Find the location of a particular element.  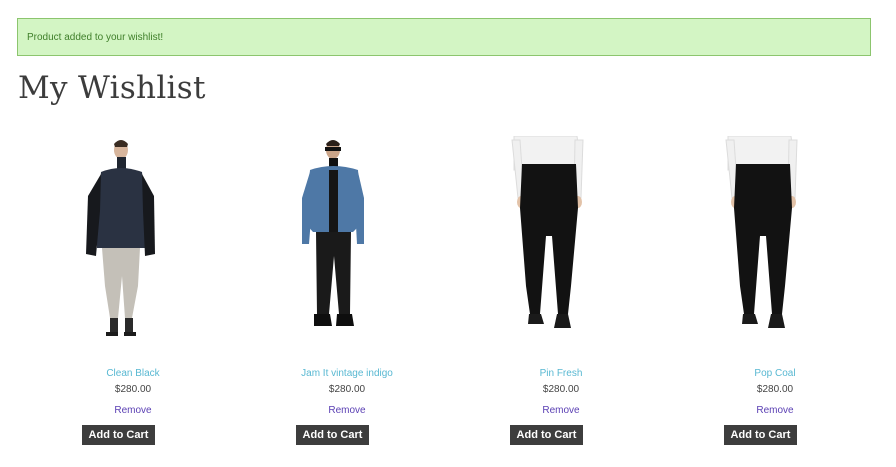

product-name-link: Jam It vintage indigo is located at coordinates (347, 373).